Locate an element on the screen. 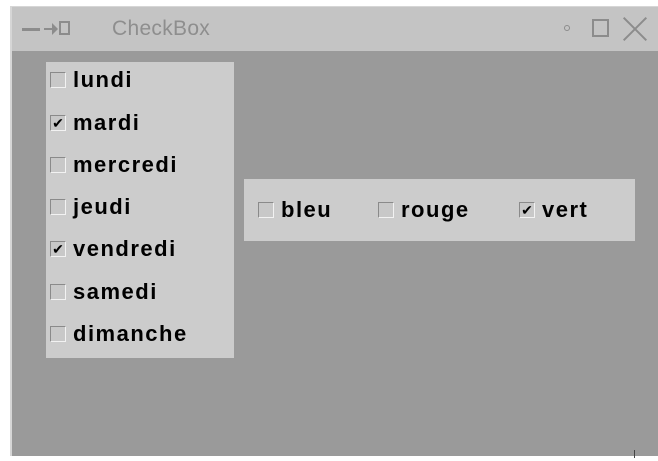  checkbox-label: vendredi is located at coordinates (125, 248).